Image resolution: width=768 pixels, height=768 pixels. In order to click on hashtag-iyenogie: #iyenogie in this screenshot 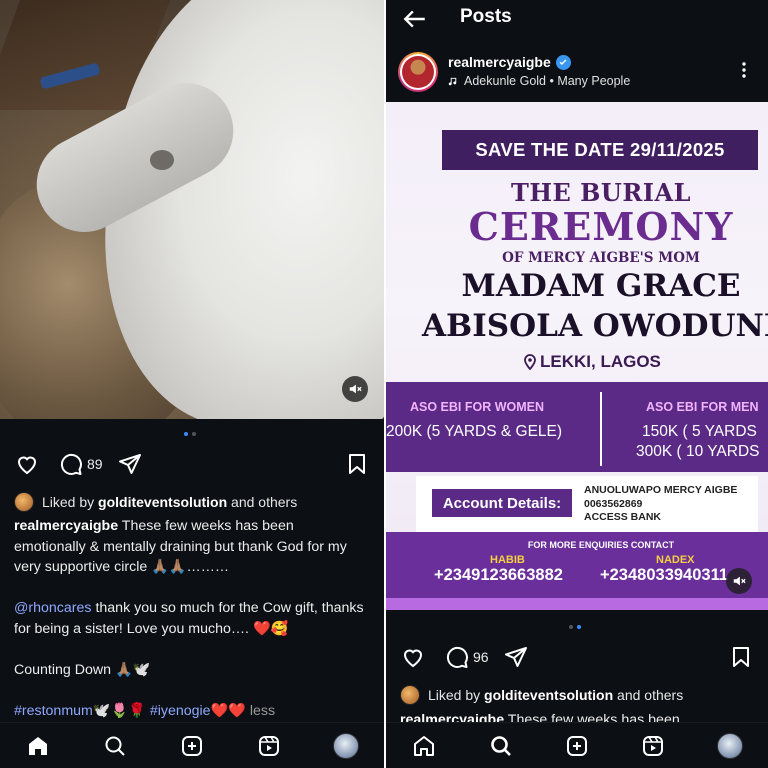, I will do `click(180, 711)`.